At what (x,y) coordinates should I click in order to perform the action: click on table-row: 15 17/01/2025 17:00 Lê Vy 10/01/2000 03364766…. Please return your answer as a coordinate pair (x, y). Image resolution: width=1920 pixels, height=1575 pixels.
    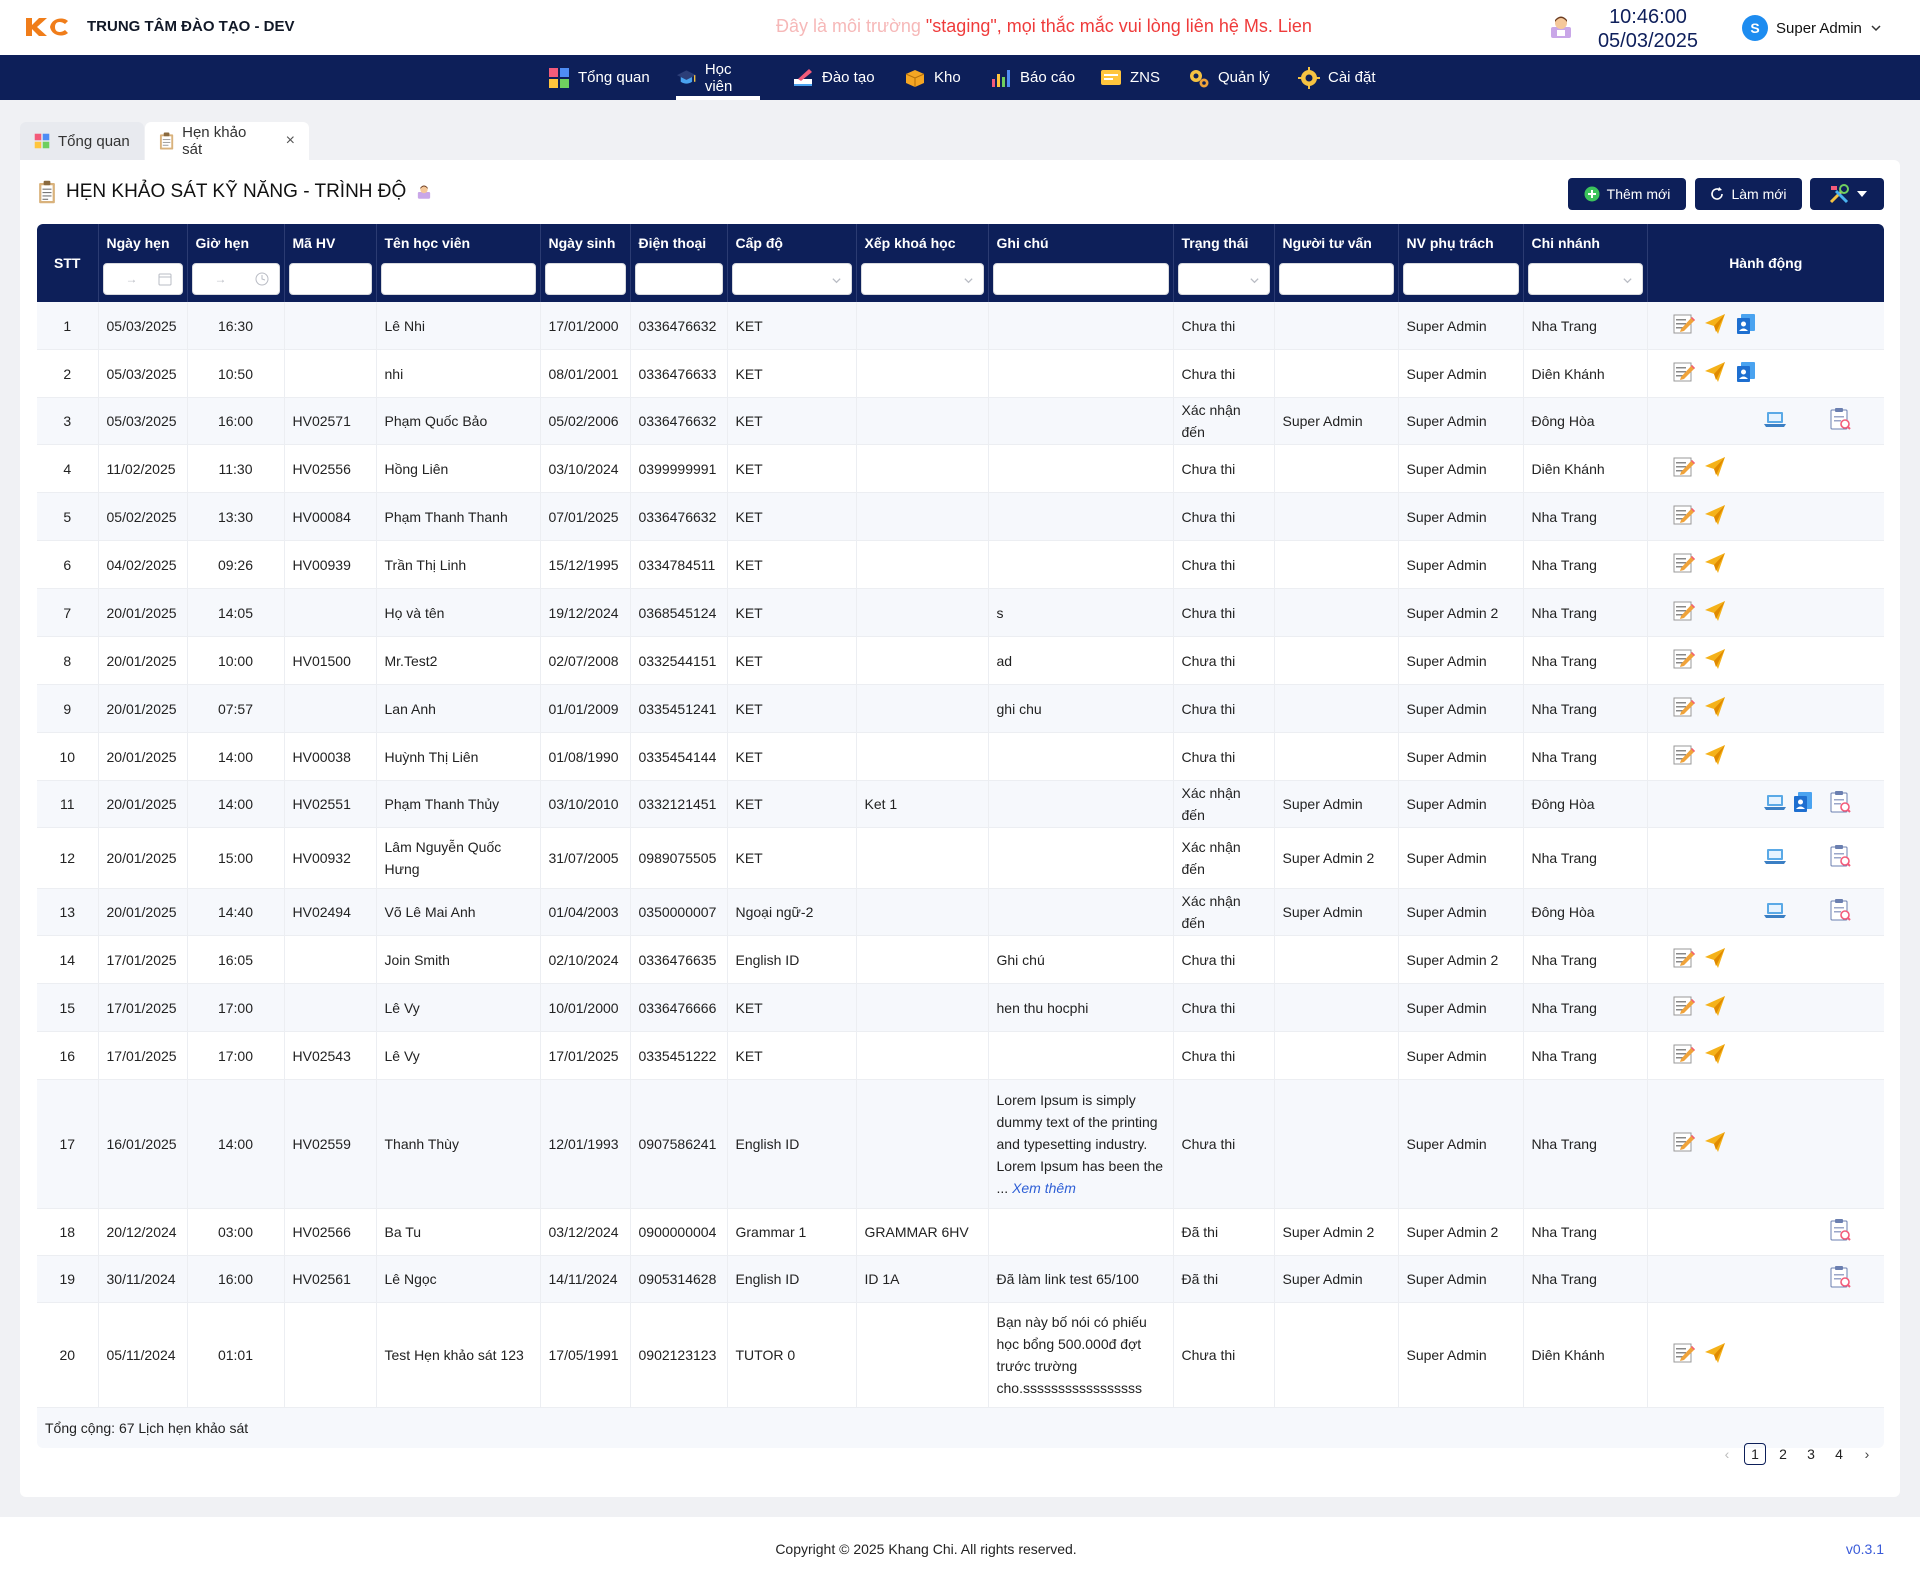
    Looking at the image, I should click on (960, 1007).